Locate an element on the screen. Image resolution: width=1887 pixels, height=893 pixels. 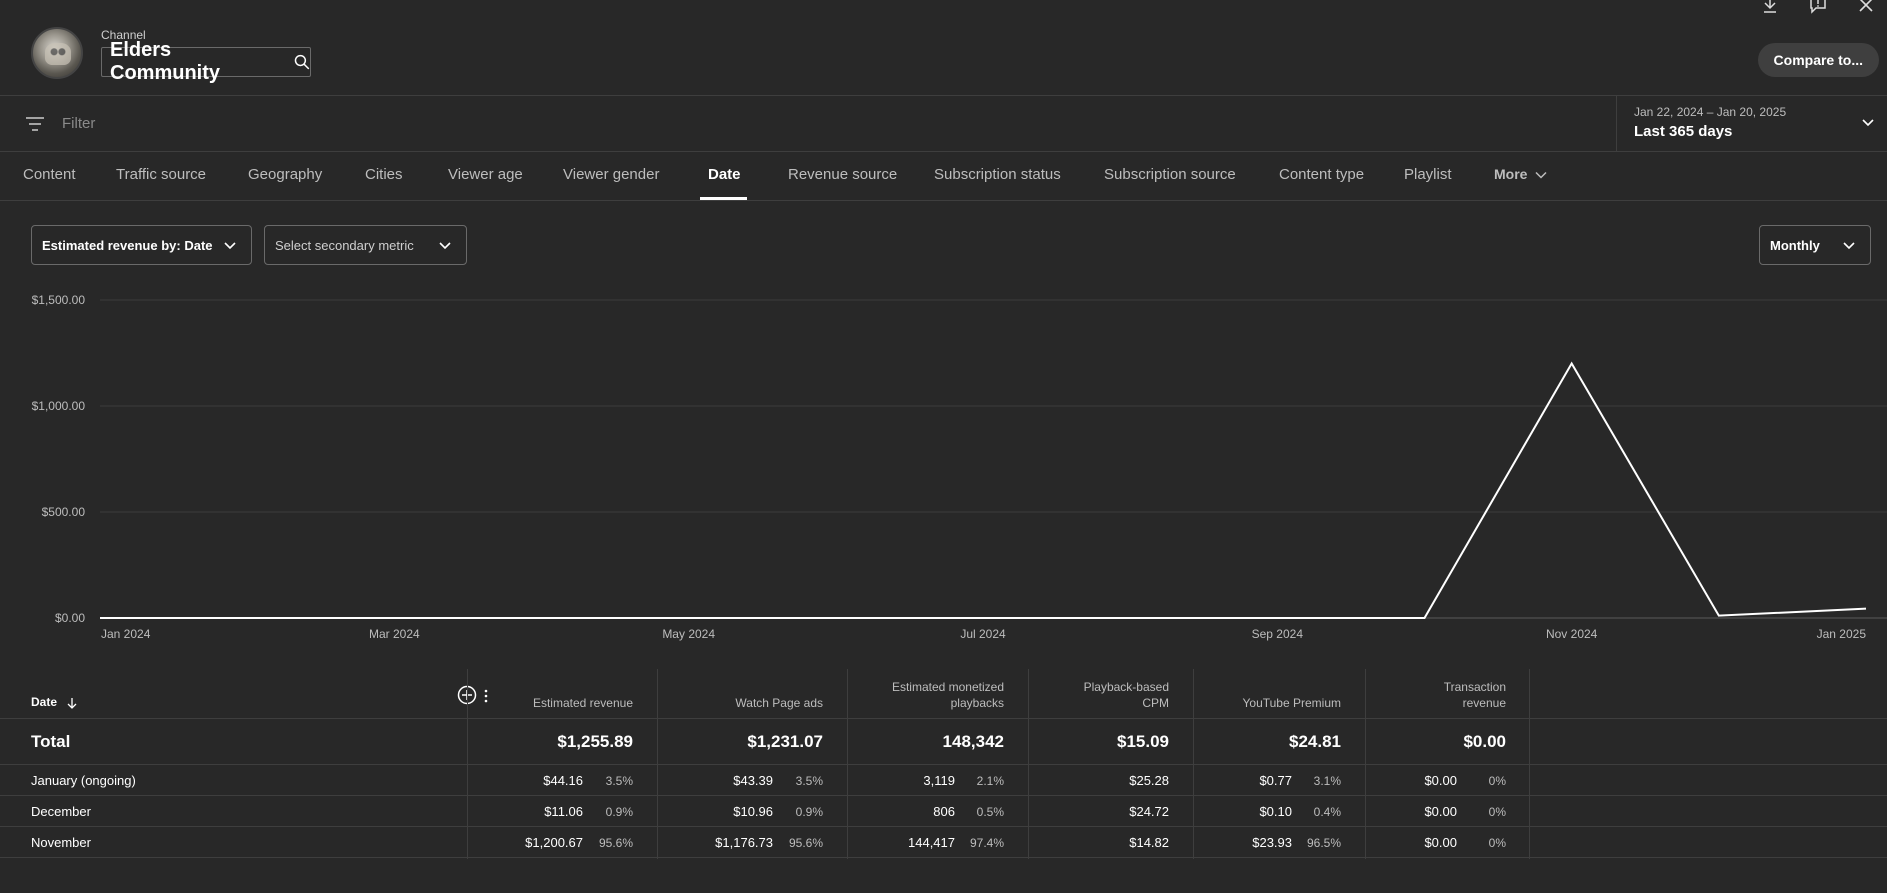
tab-revenue-source: Revenue source is located at coordinates (842, 174).